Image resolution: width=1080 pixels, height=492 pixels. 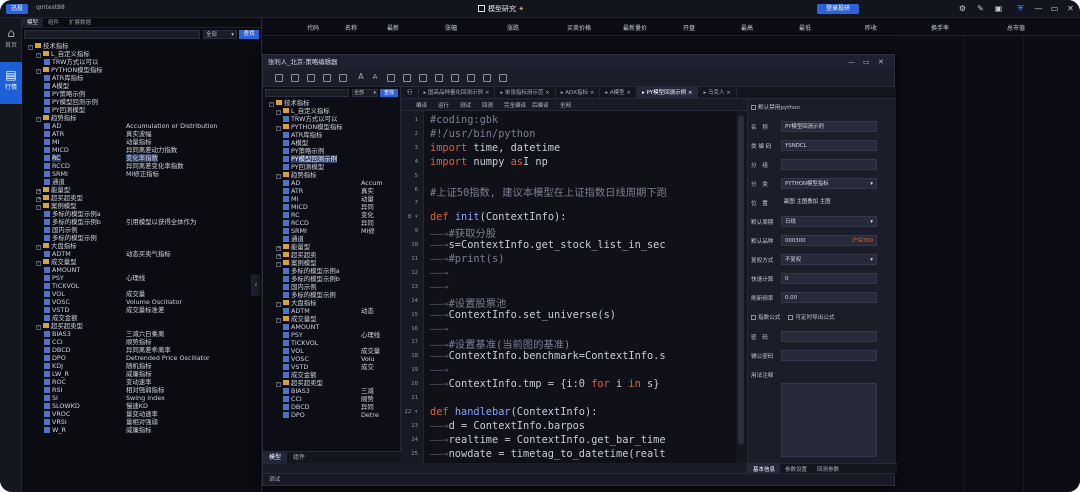 What do you see at coordinates (50, 7) in the screenshot?
I see `account-name: qmtest88` at bounding box center [50, 7].